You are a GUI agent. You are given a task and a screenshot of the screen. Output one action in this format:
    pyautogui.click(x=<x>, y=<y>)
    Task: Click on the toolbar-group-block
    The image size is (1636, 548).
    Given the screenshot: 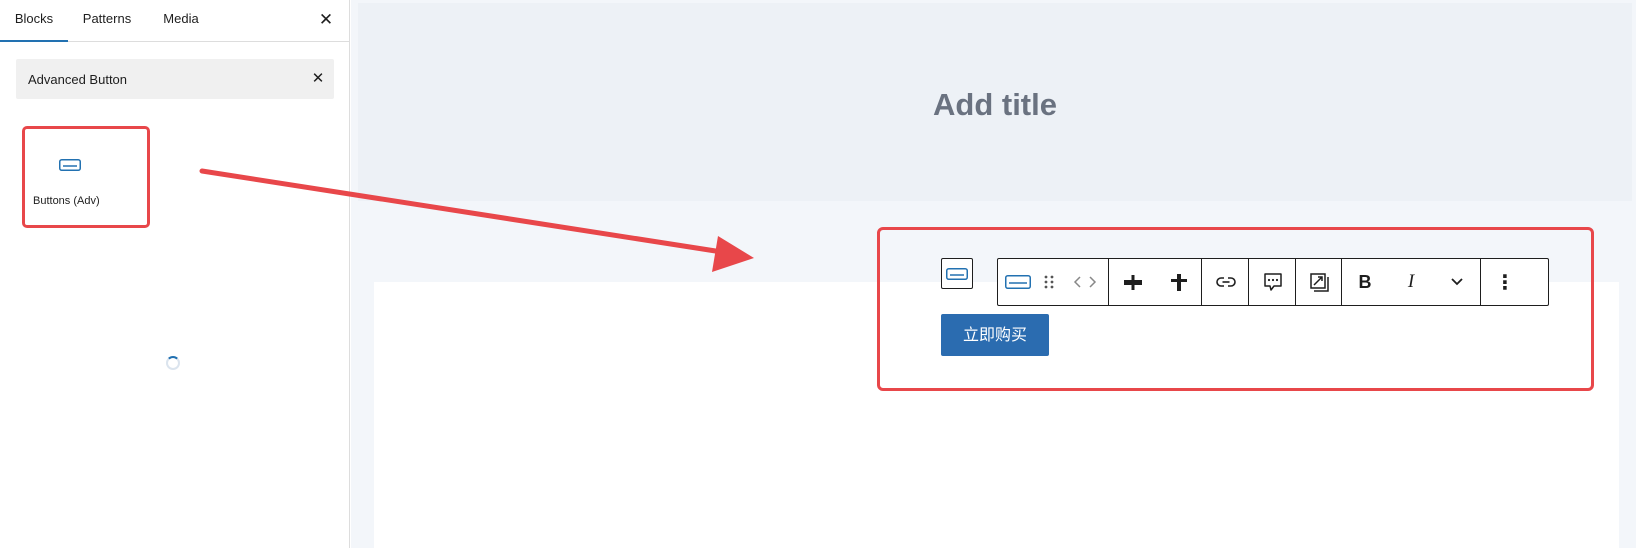 What is the action you would take?
    pyautogui.click(x=1053, y=282)
    